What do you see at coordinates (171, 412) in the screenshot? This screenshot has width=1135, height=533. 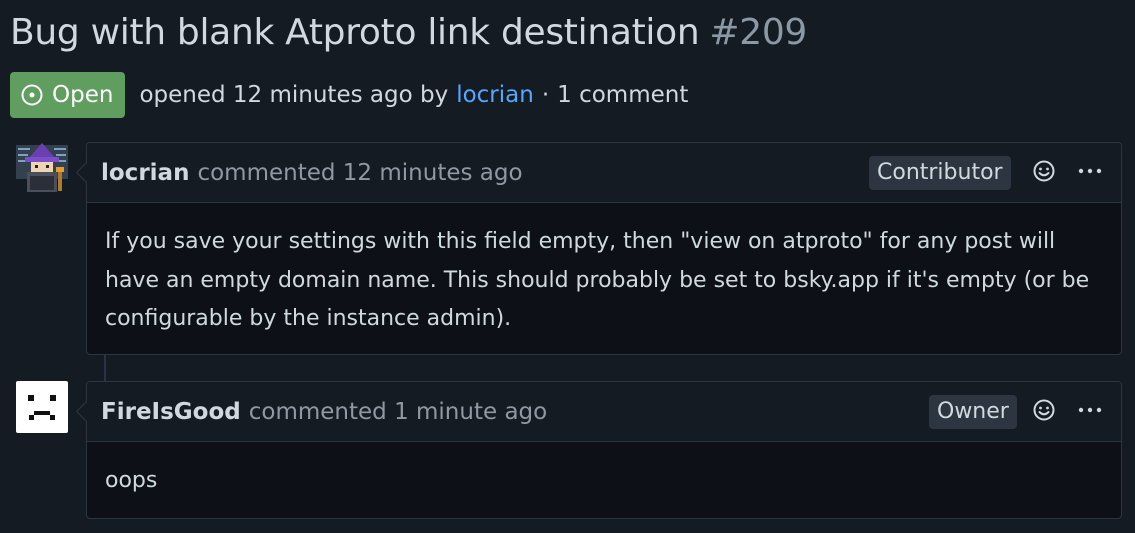 I see `comment-author: FireIsGood` at bounding box center [171, 412].